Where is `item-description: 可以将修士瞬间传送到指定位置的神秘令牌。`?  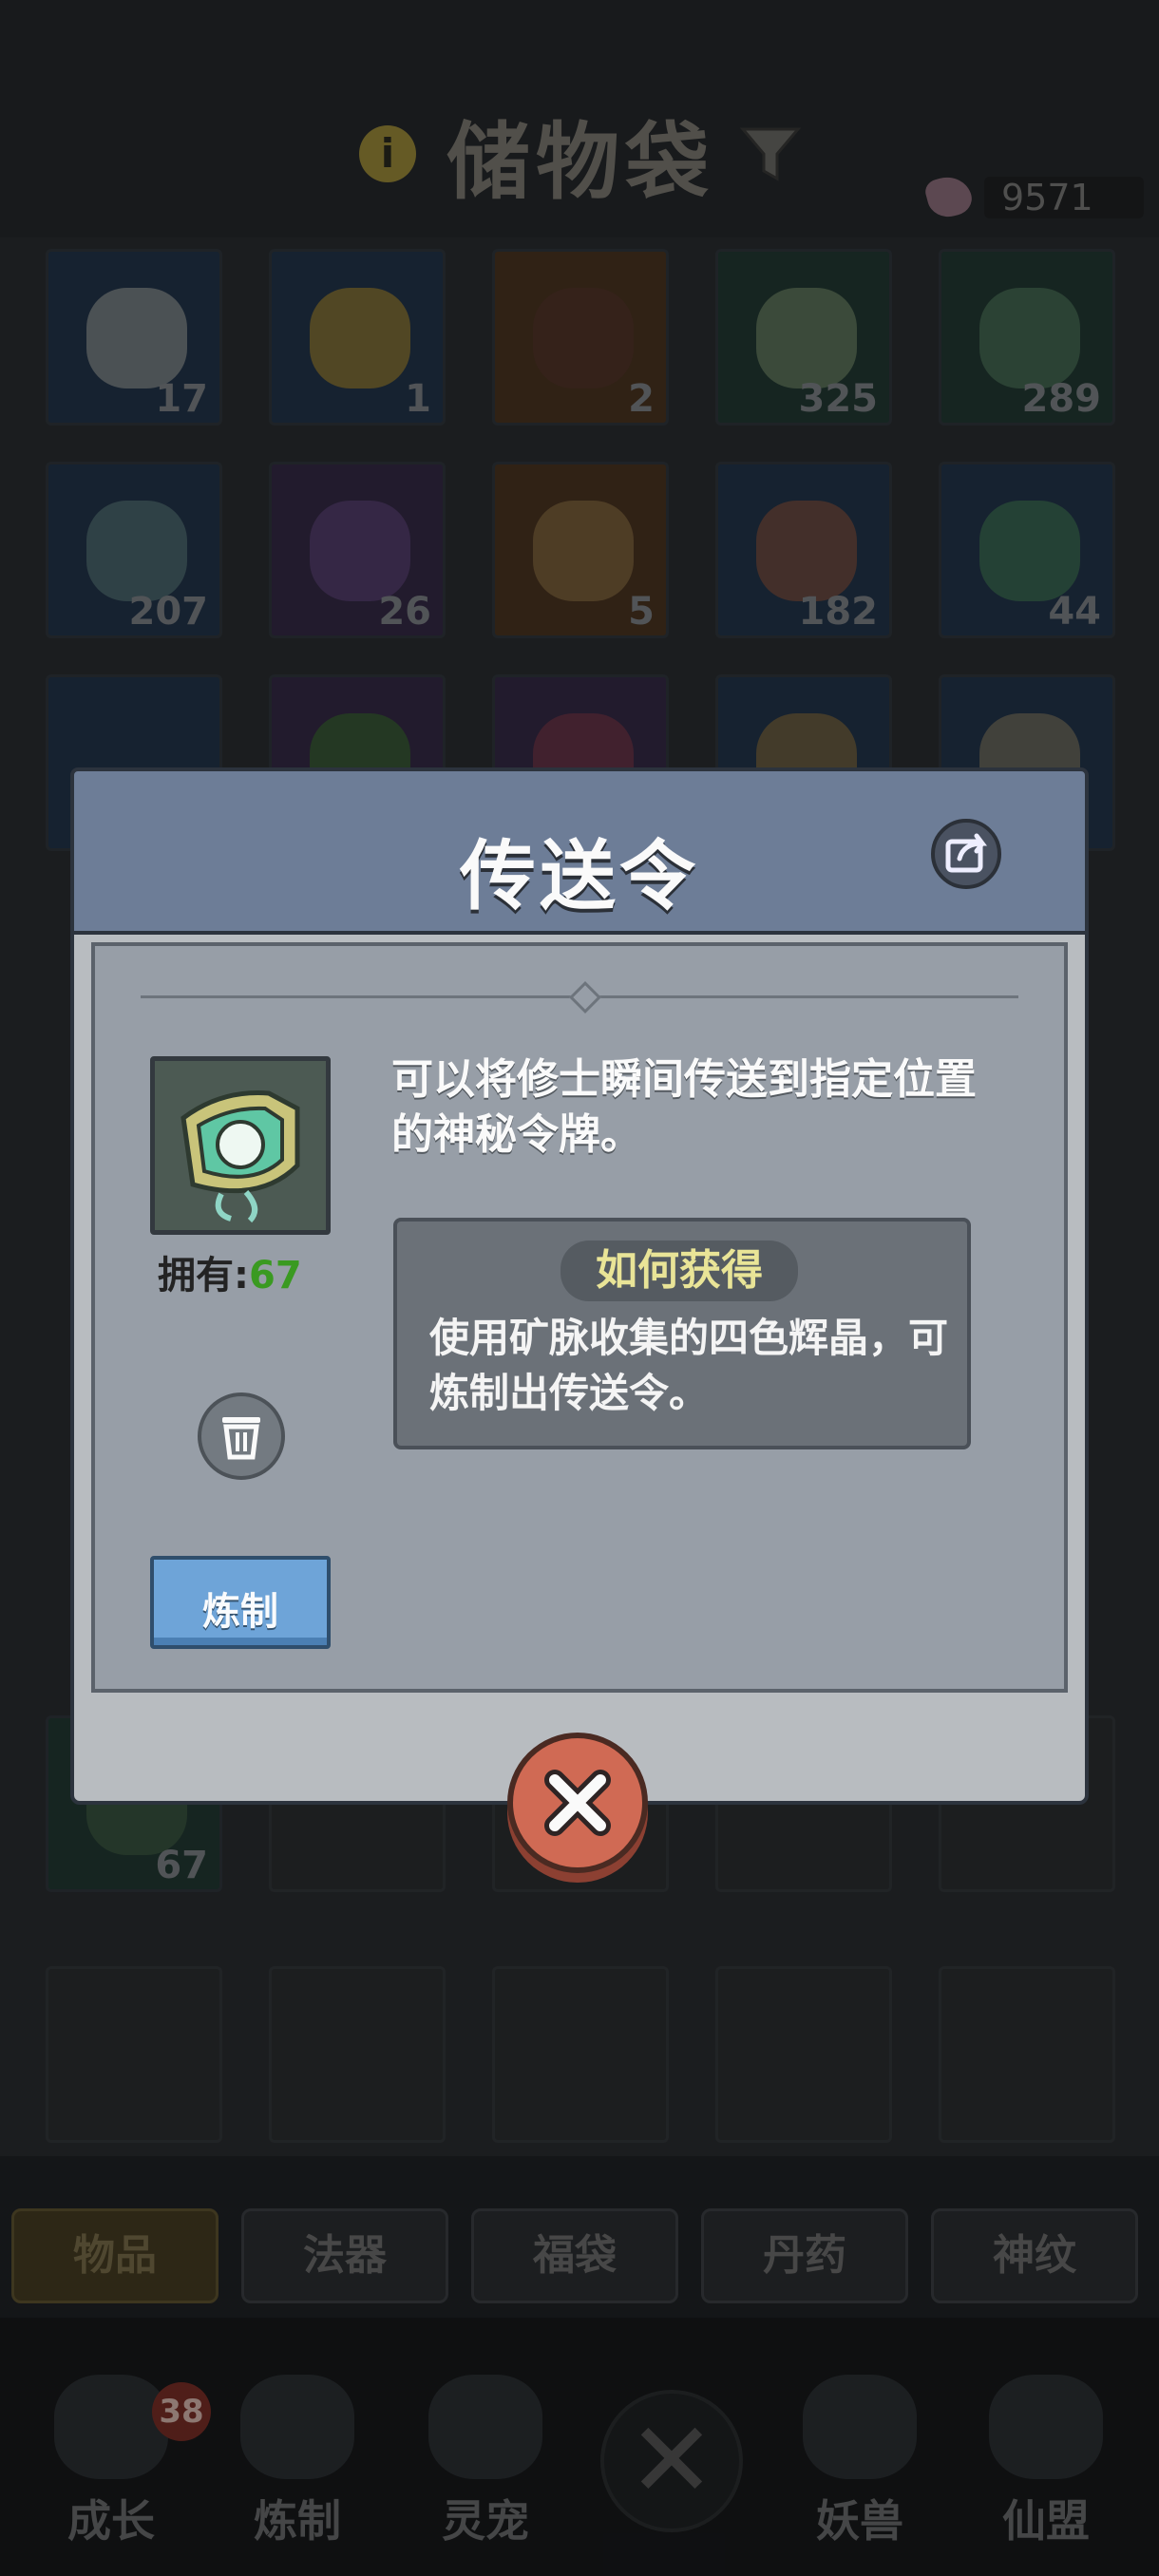 item-description: 可以将修士瞬间传送到指定位置的神秘令牌。 is located at coordinates (684, 1107).